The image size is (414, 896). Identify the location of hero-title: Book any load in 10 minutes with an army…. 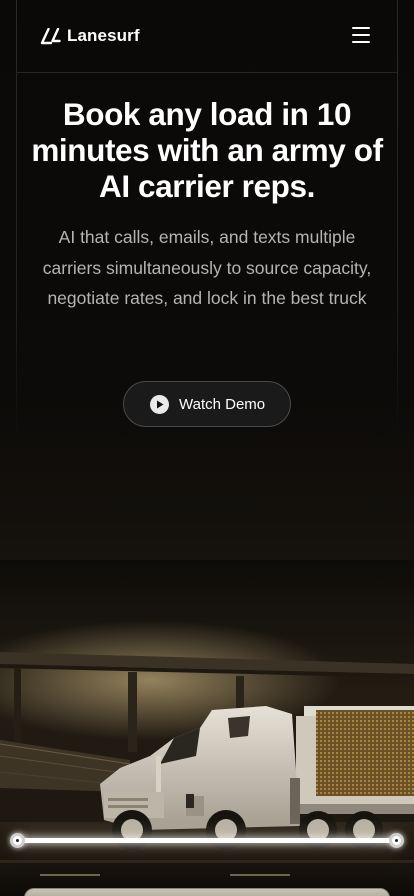
(207, 150).